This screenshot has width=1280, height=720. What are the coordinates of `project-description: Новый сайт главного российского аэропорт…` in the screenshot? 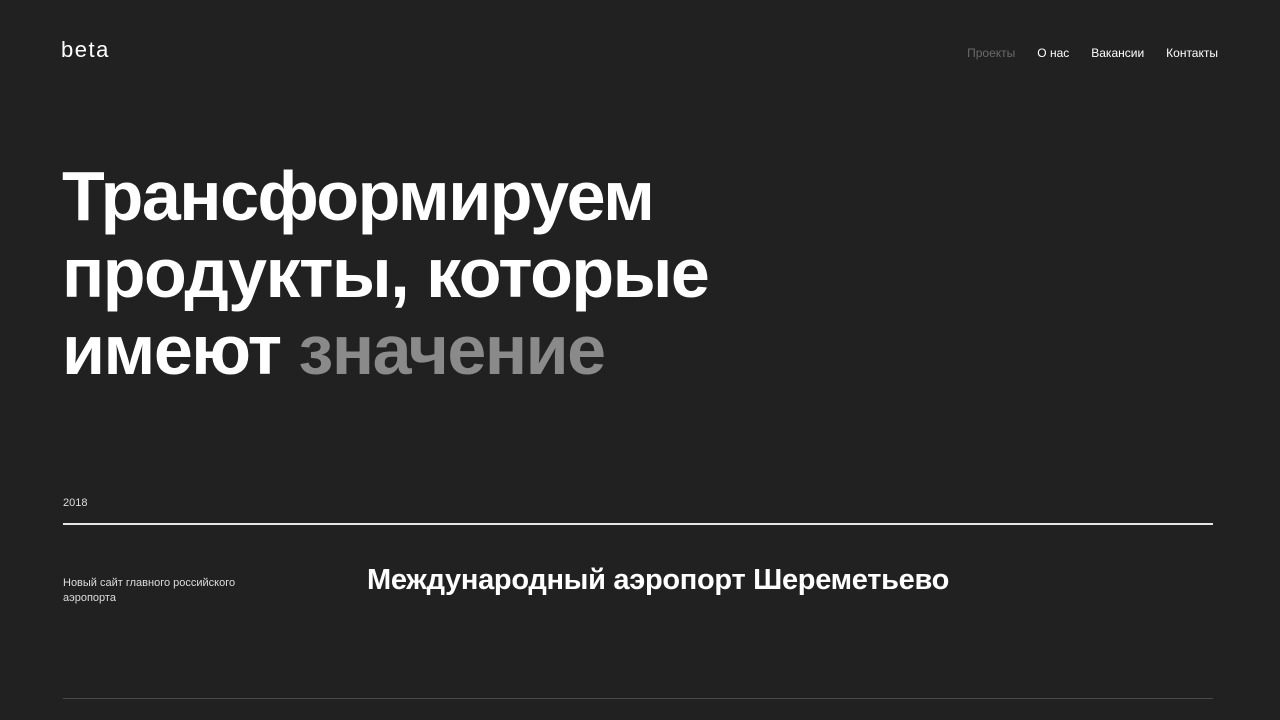 It's located at (149, 590).